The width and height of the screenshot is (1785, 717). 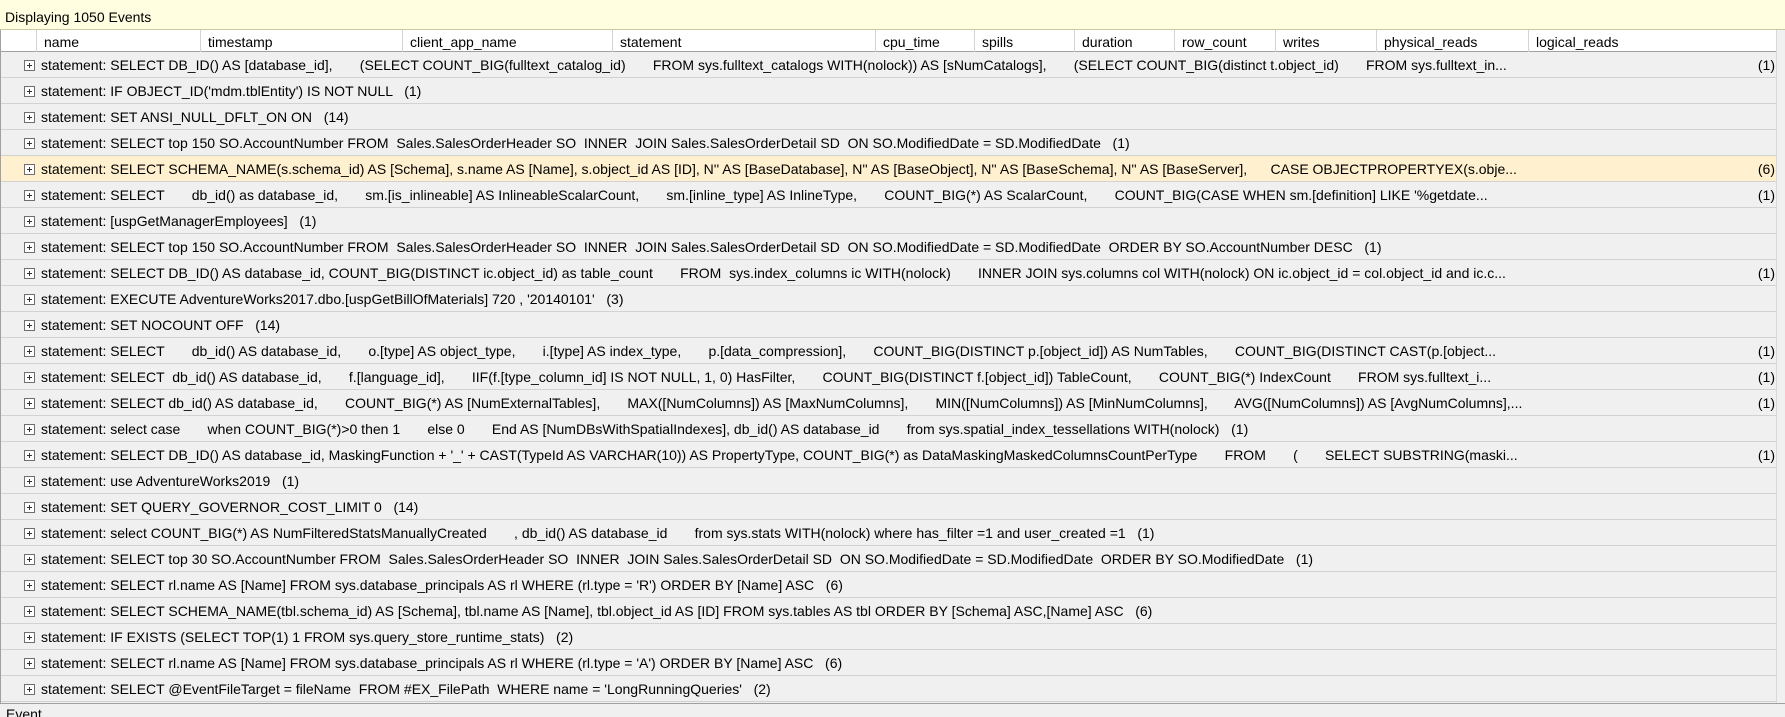 What do you see at coordinates (925, 41) in the screenshot?
I see `column-header-cpu-time: cpu_time` at bounding box center [925, 41].